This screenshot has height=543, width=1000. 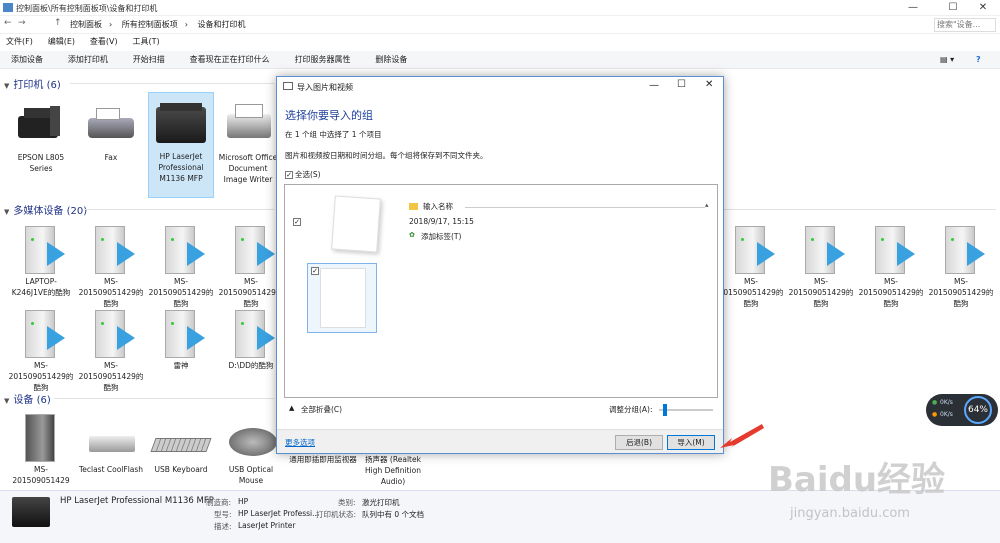 I want to click on section-printers: ▼ 打印机 (6), so click(x=32, y=83).